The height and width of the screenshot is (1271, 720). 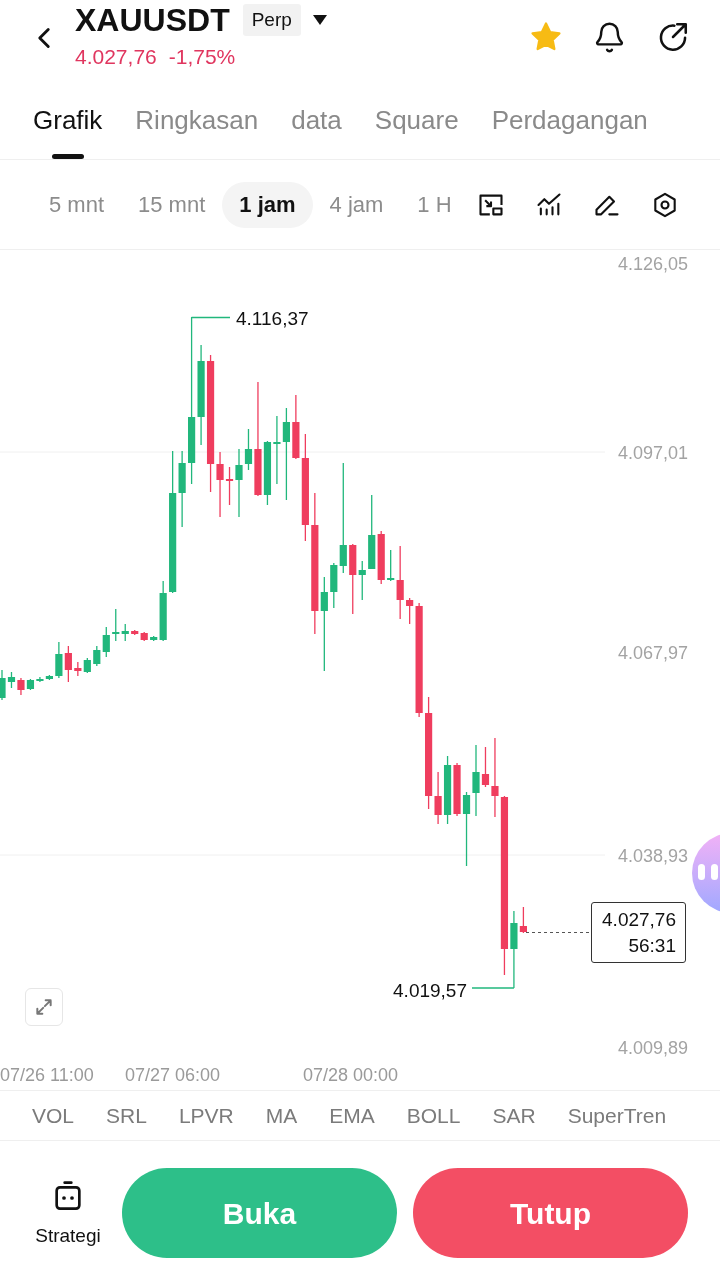 What do you see at coordinates (197, 122) in the screenshot?
I see `tab: Ringkasan` at bounding box center [197, 122].